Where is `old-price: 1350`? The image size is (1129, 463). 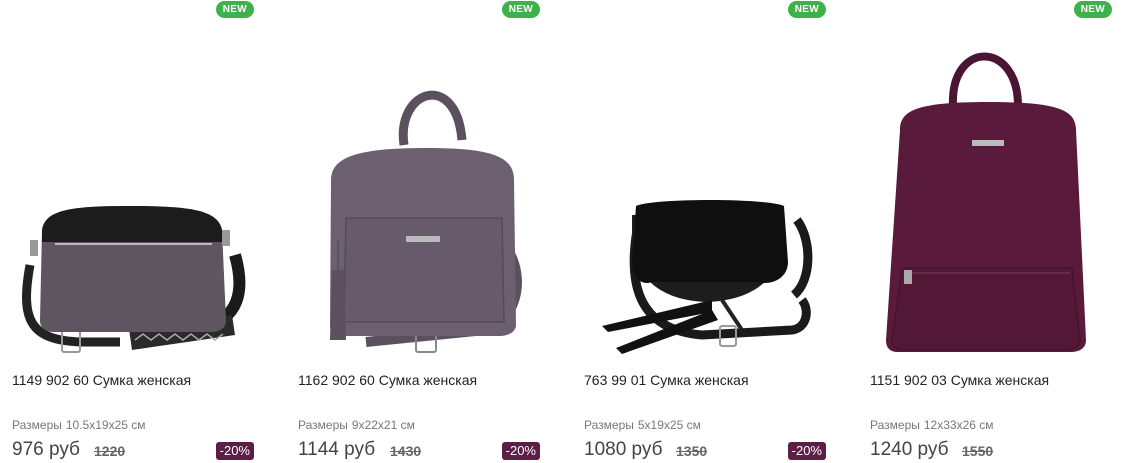
old-price: 1350 is located at coordinates (692, 451).